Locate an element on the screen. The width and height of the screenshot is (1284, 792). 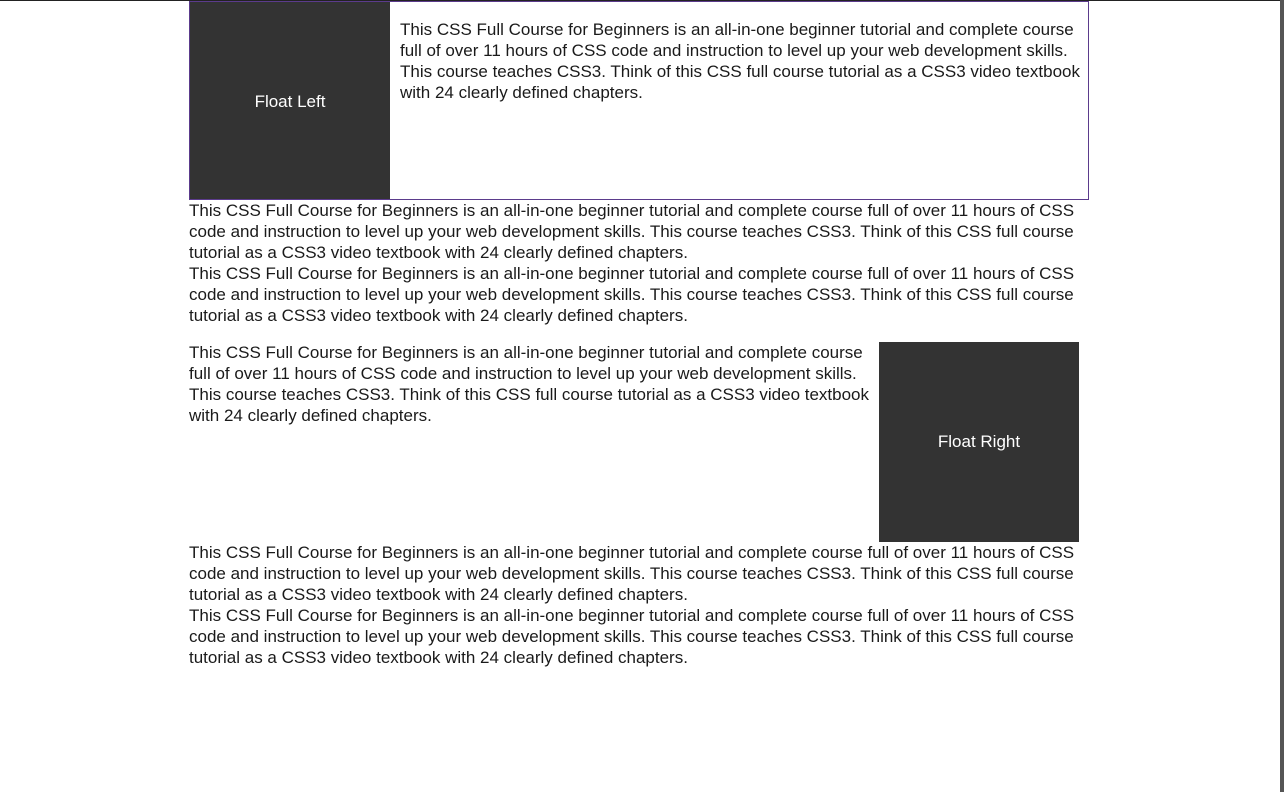
float-right-label: Float Right is located at coordinates (979, 441).